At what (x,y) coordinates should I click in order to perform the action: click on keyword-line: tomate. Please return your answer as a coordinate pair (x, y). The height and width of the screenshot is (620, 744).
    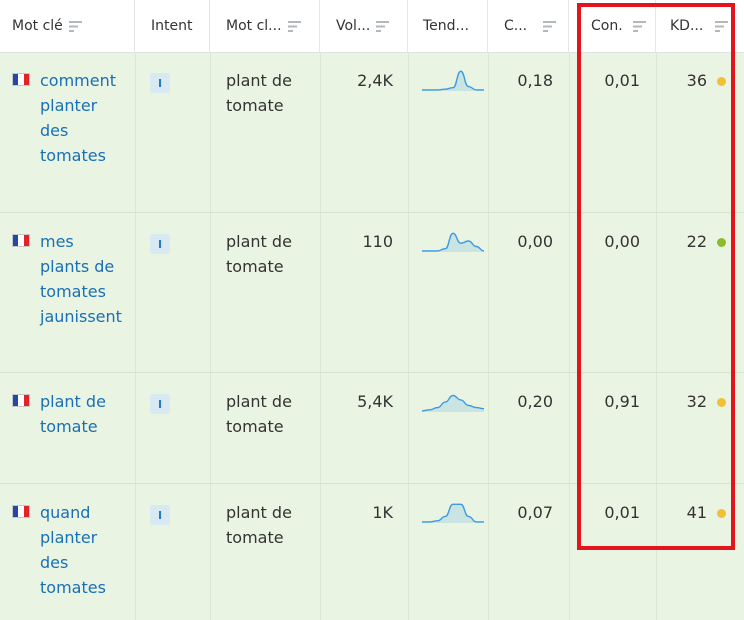
    Looking at the image, I should click on (69, 426).